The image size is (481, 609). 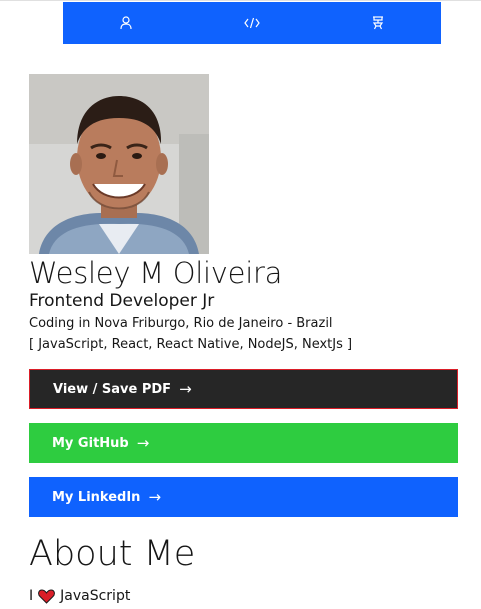 What do you see at coordinates (243, 497) in the screenshot?
I see `linkedin-button: My LinkedIn →` at bounding box center [243, 497].